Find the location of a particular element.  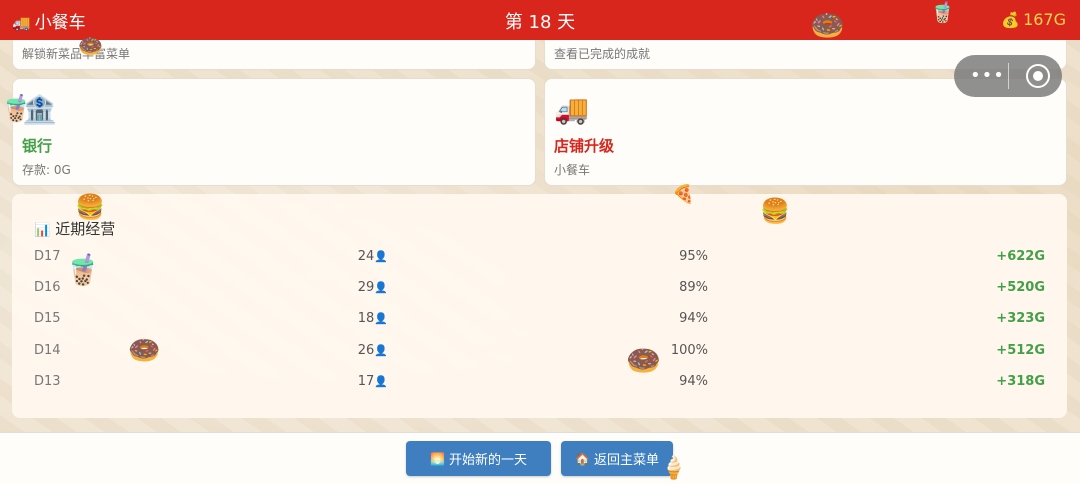

bank-icon: 🏦 is located at coordinates (39, 109).